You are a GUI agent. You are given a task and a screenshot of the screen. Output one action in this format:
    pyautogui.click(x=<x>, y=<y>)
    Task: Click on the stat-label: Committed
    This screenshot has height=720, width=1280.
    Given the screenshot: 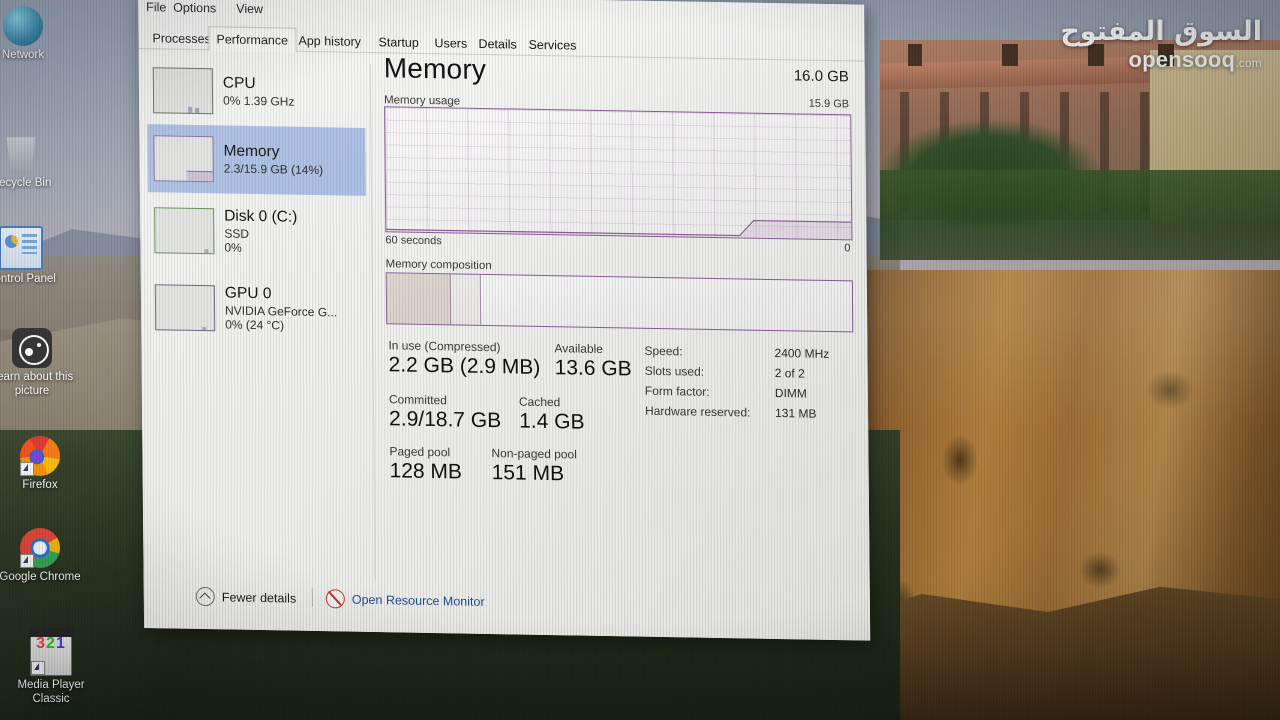 What is the action you would take?
    pyautogui.click(x=418, y=400)
    